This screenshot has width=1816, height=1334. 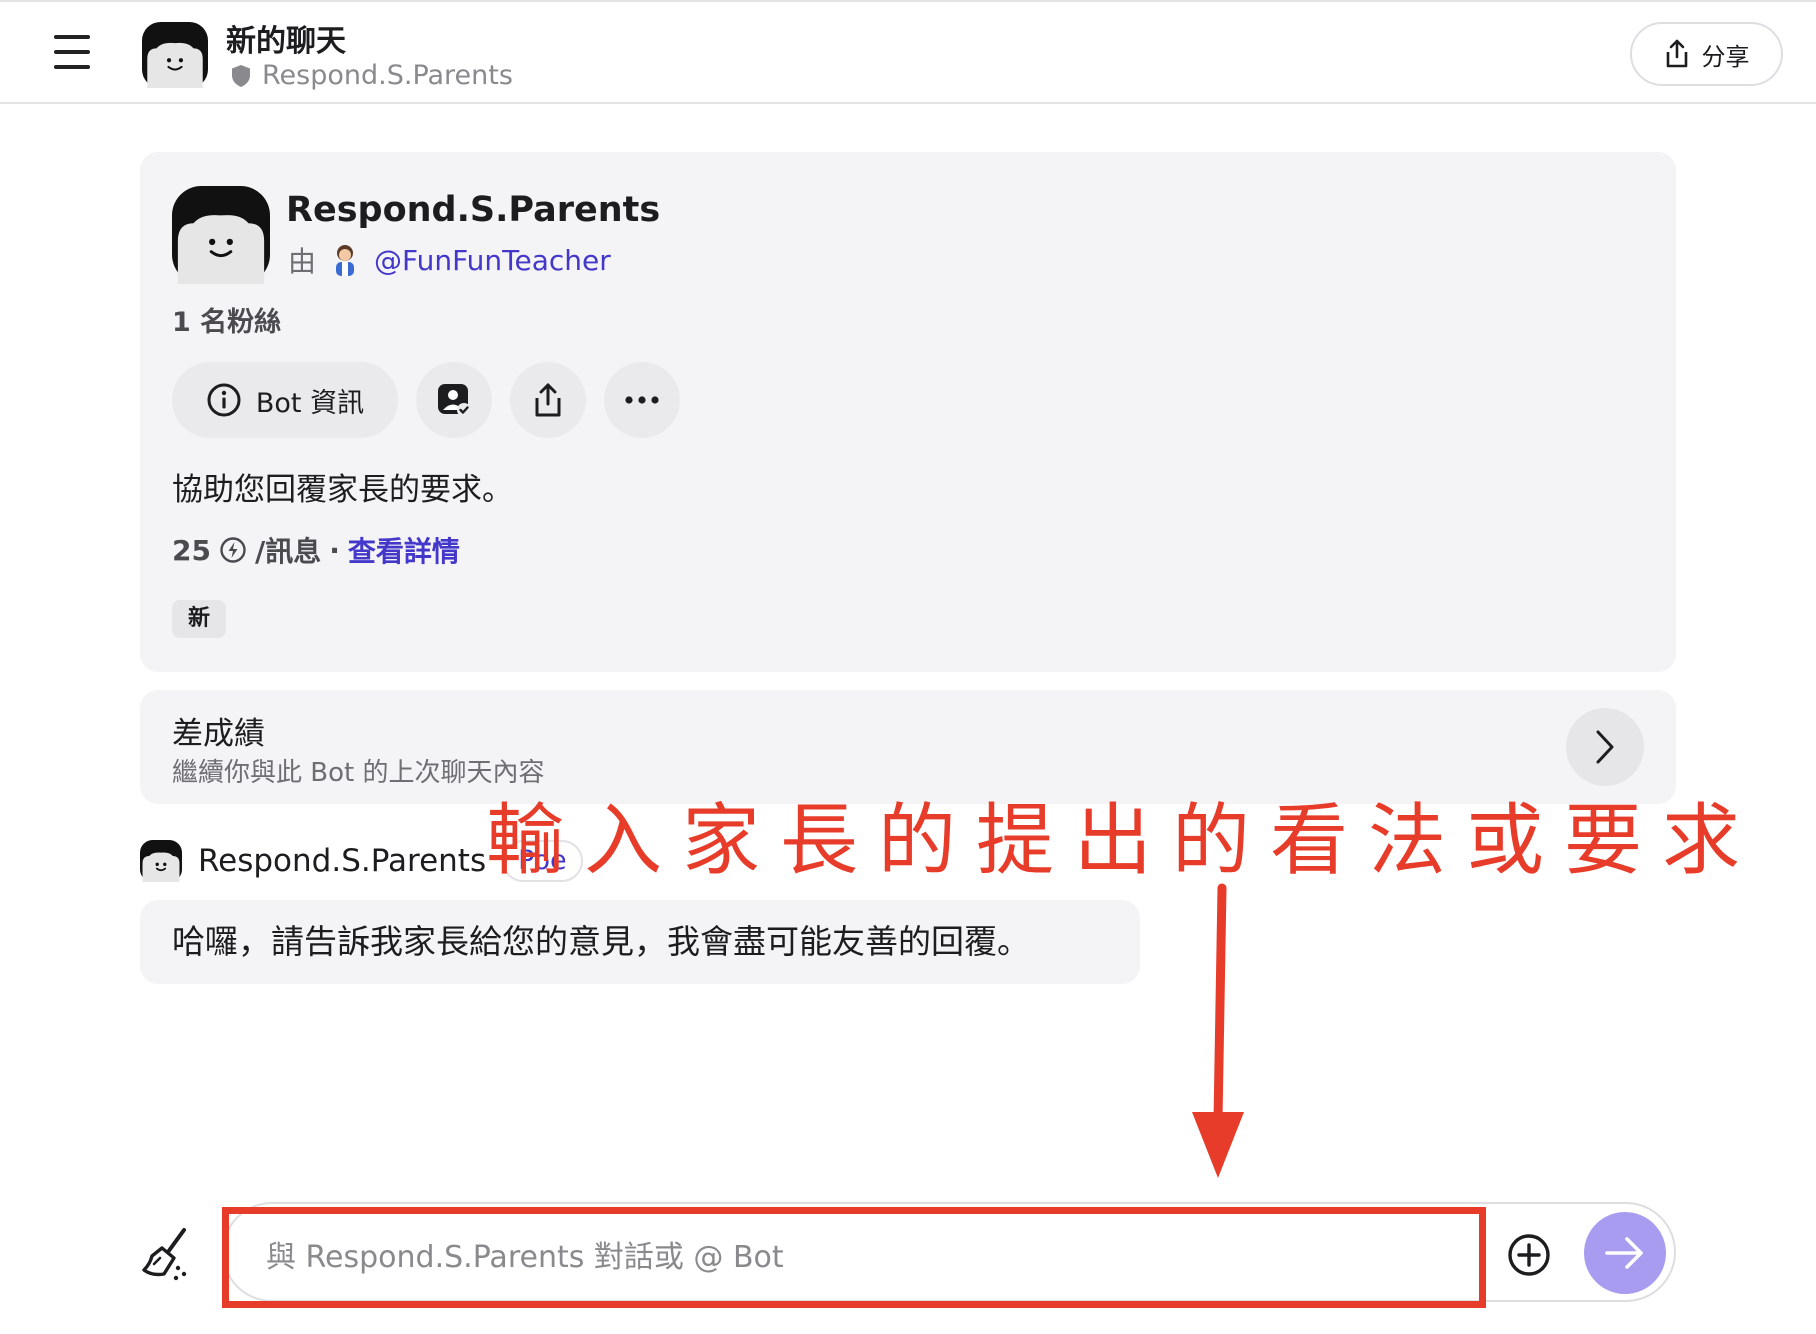 I want to click on annotation-text: 輸入家長的提出的看法或要求, so click(x=1123, y=841).